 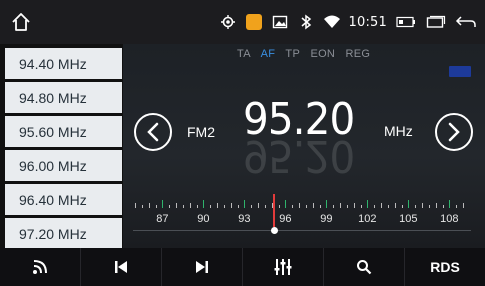 I want to click on chevron-left-icon, so click(x=153, y=132).